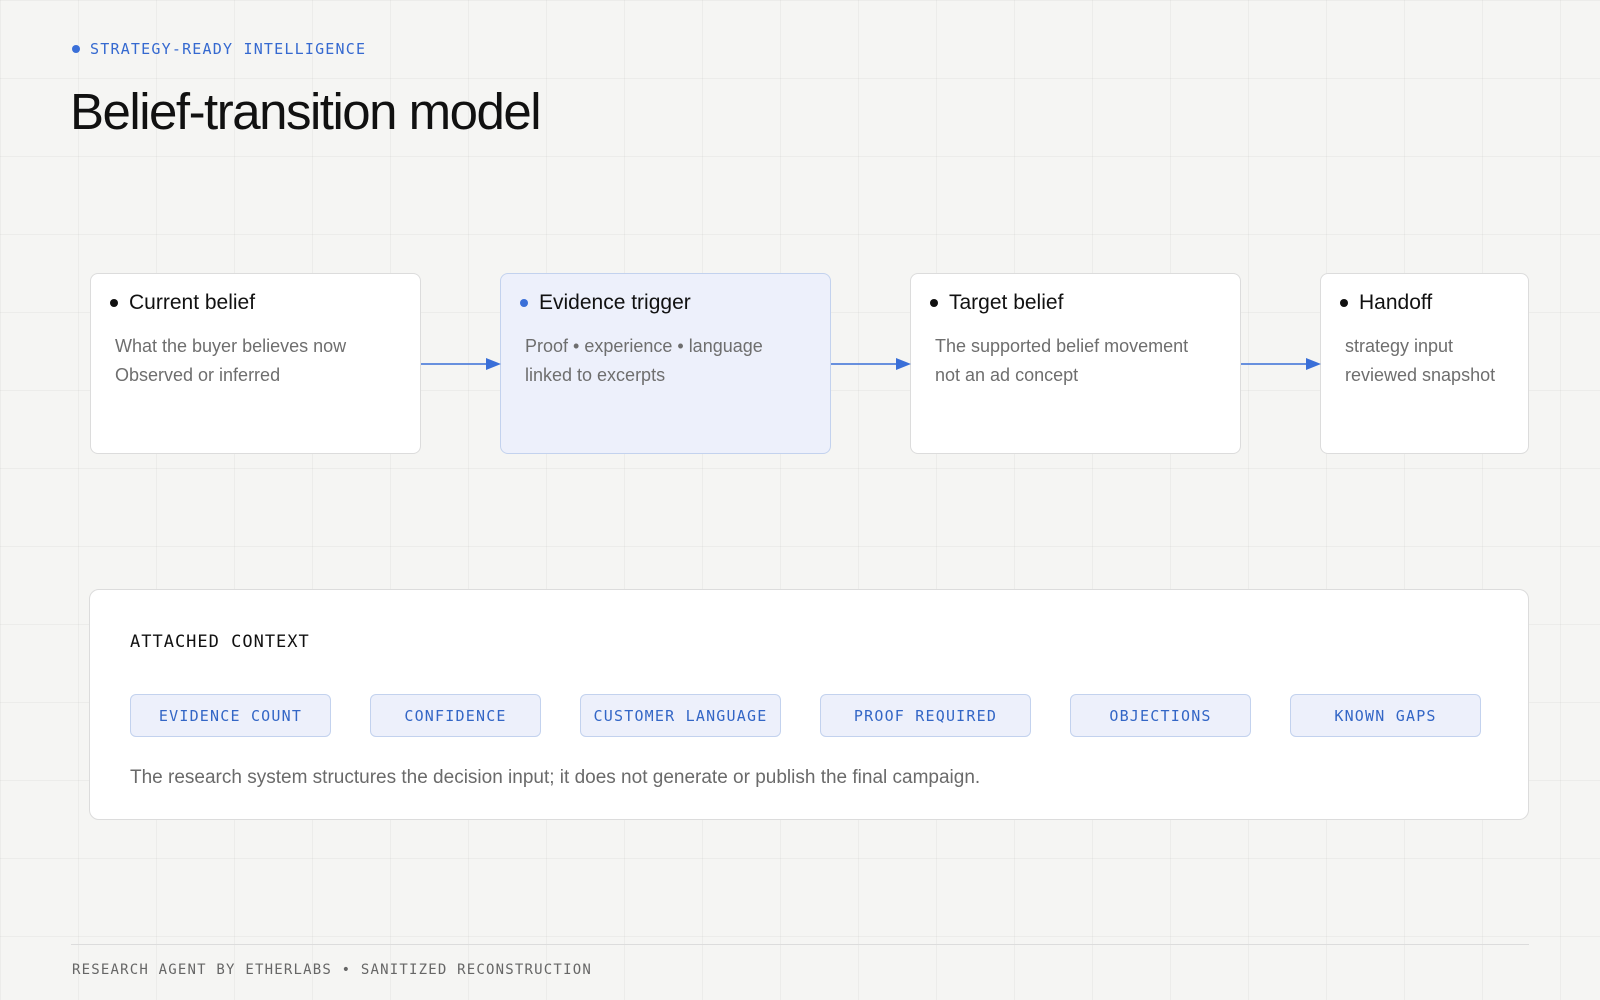 The width and height of the screenshot is (1600, 1000). I want to click on tag-objections: OBJECTIONS, so click(1160, 715).